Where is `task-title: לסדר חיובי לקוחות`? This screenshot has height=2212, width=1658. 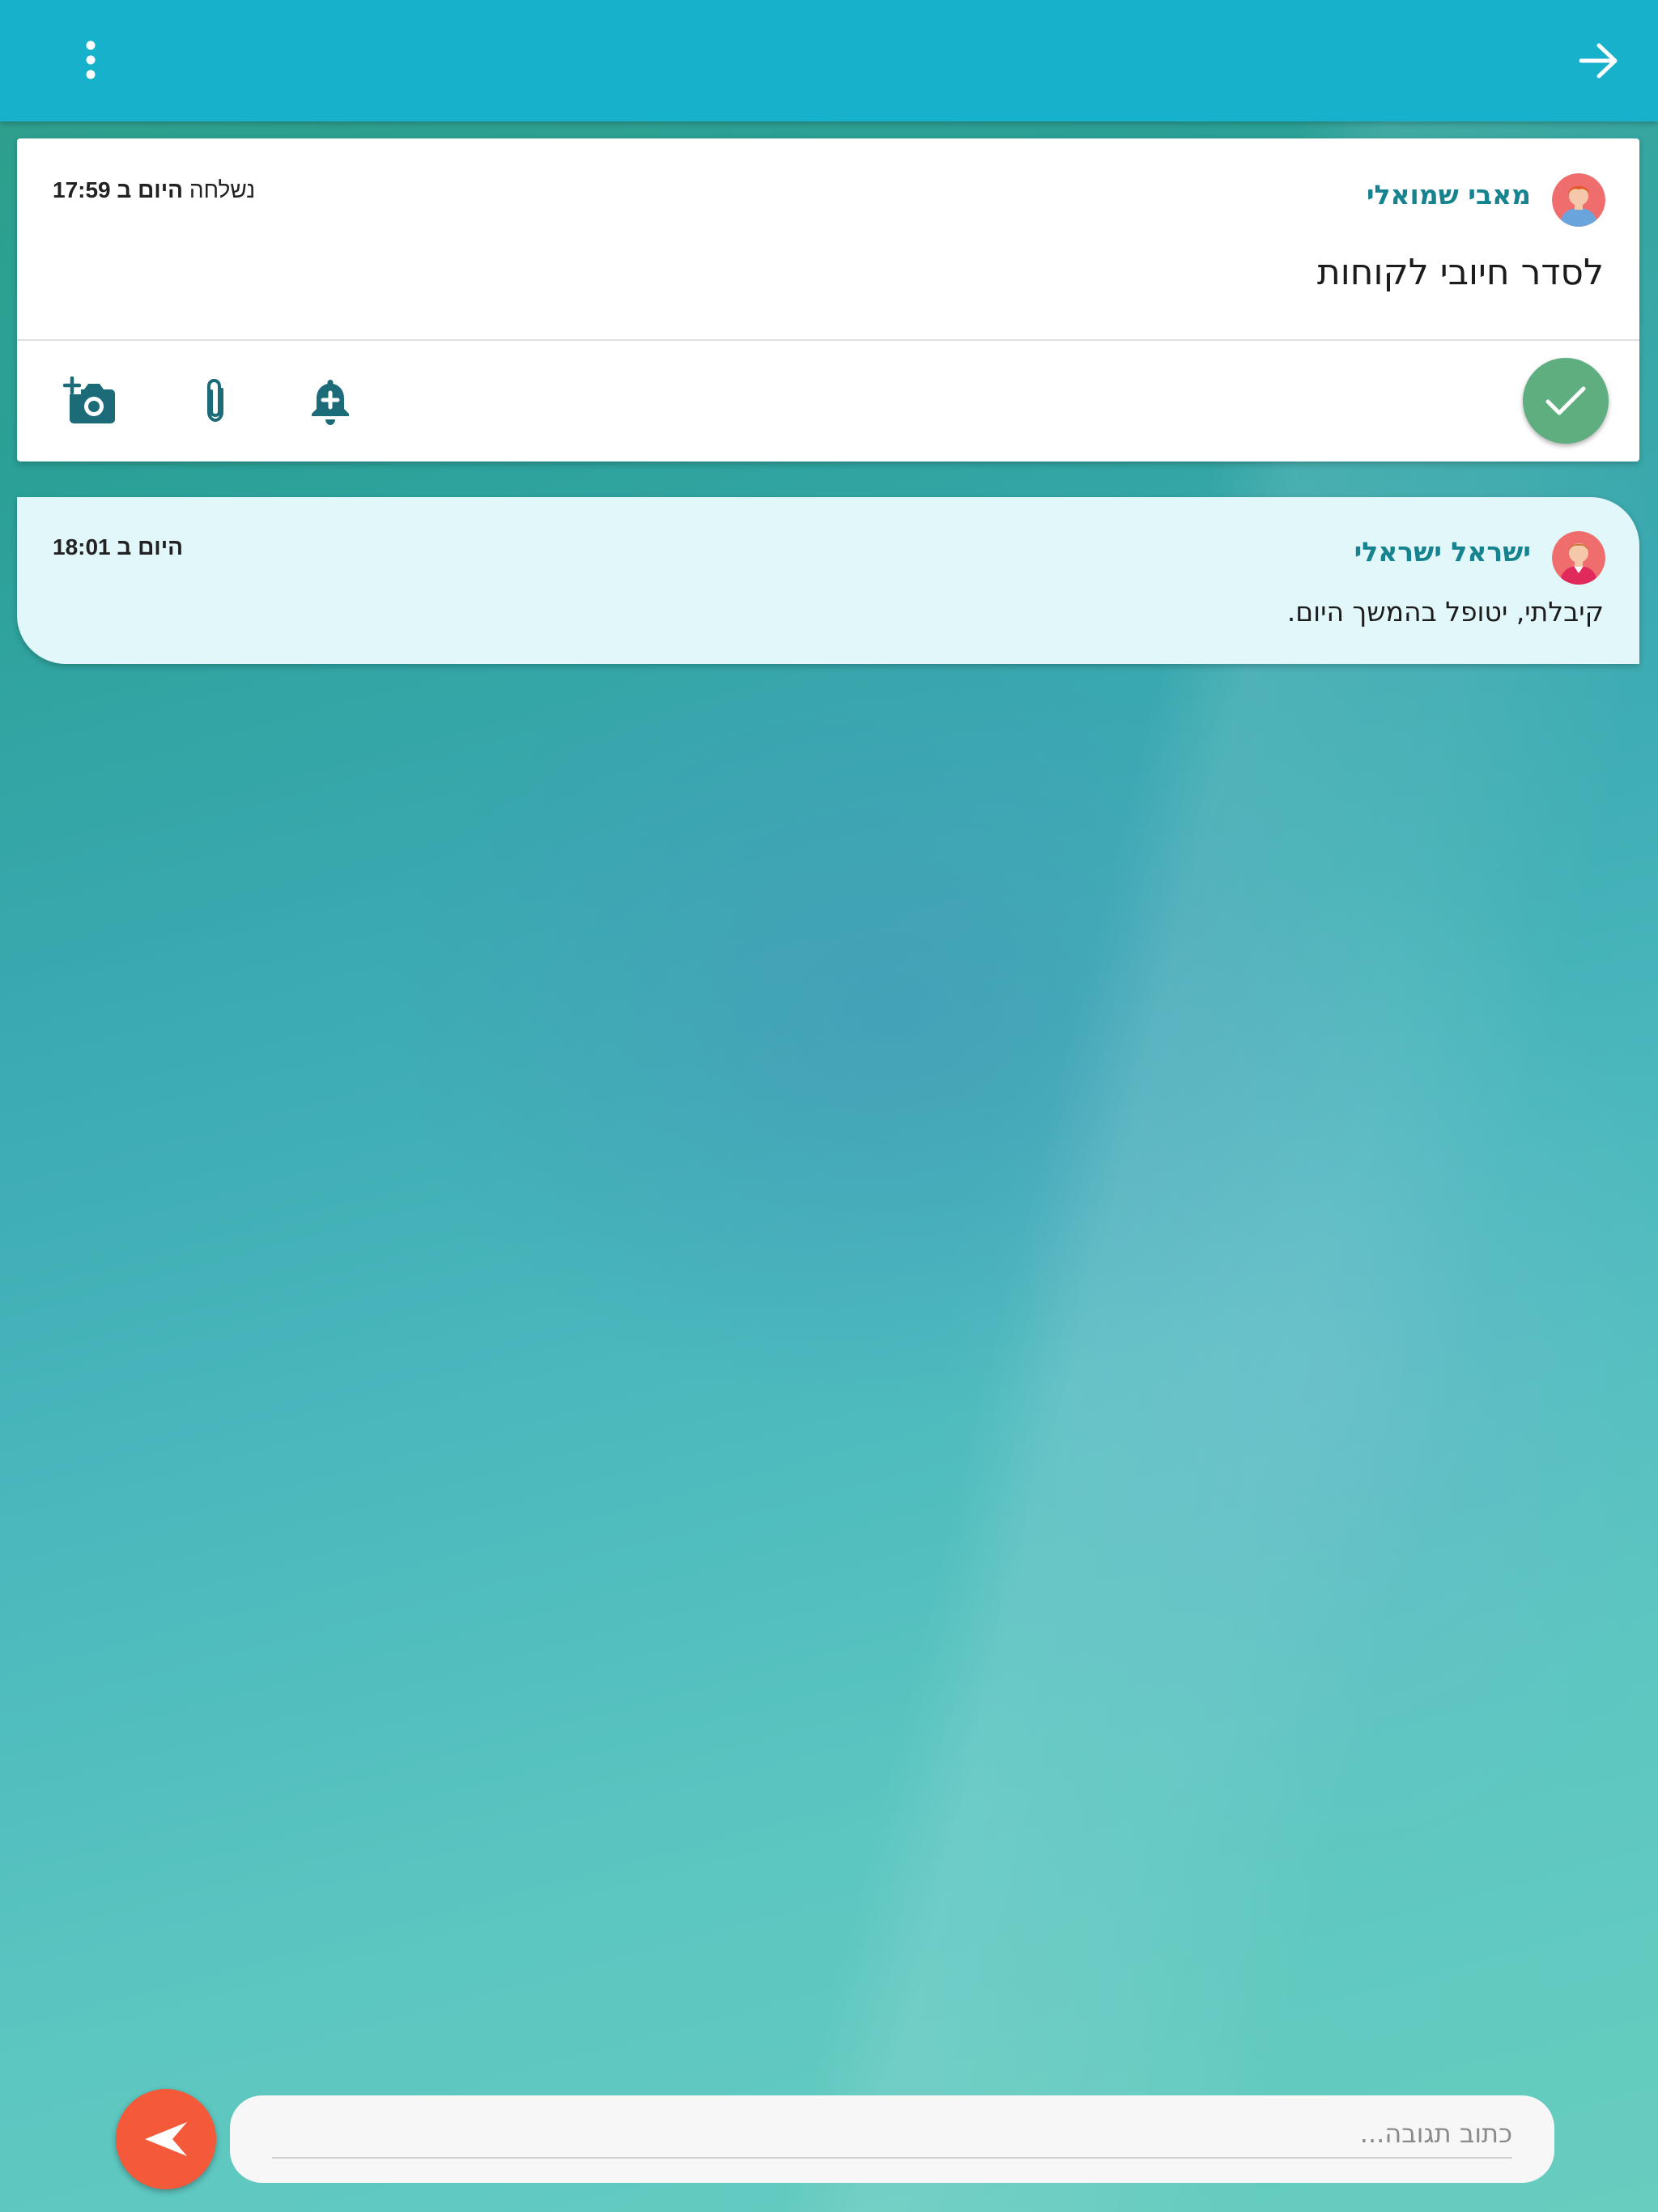
task-title: לסדר חיובי לקוחות is located at coordinates (1460, 272).